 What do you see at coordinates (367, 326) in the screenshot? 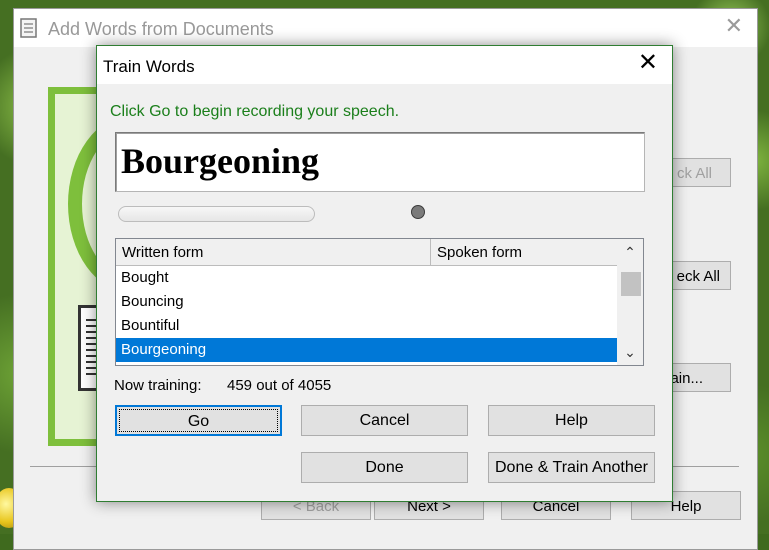
I see `list-item: Bountiful` at bounding box center [367, 326].